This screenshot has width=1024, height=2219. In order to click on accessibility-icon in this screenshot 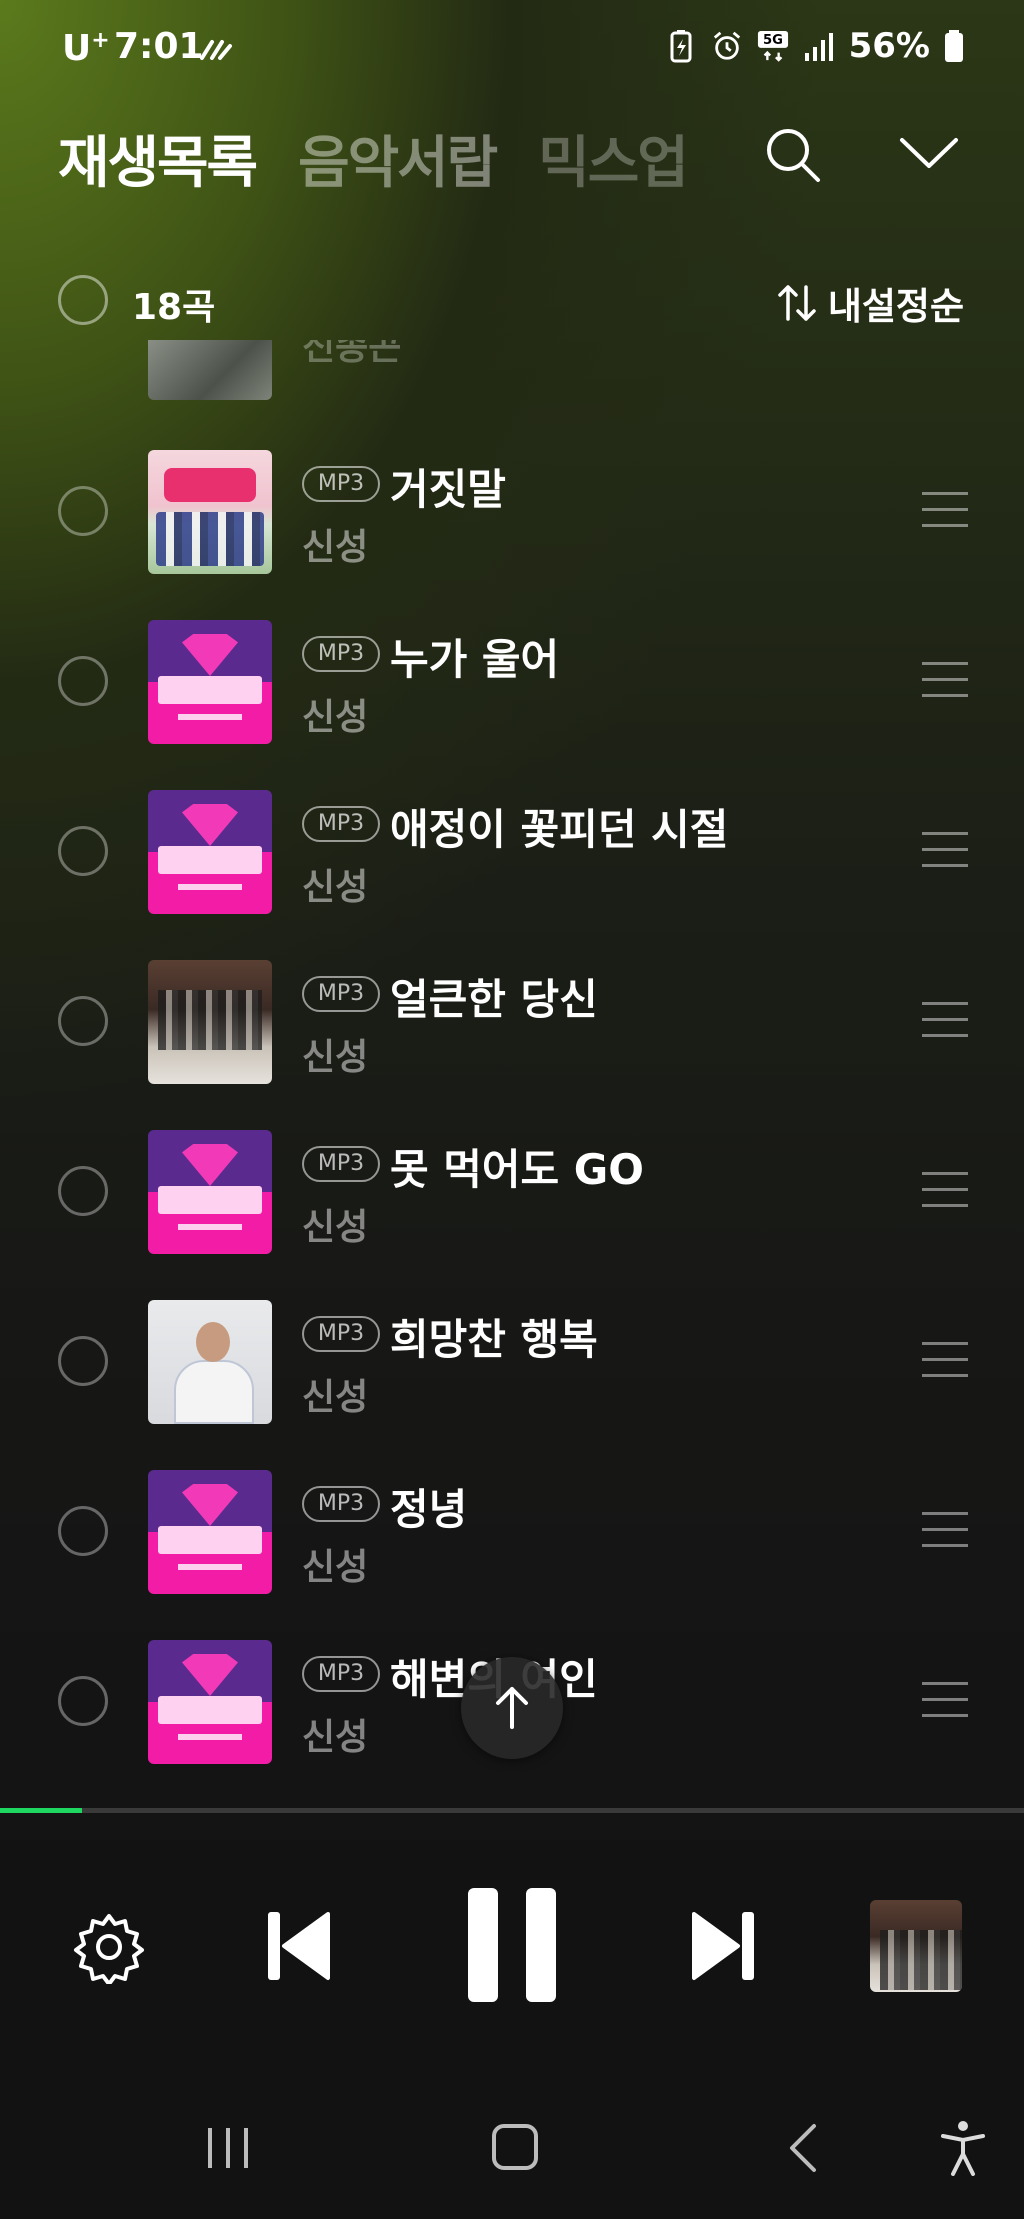, I will do `click(963, 2148)`.